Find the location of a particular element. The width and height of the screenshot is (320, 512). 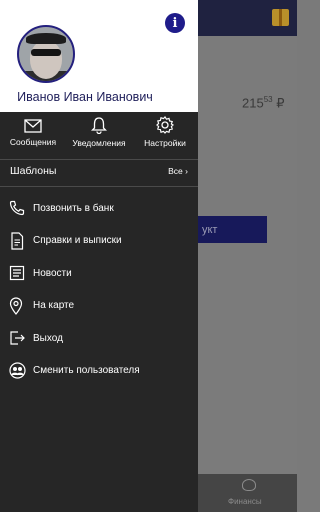

notifications-button: Уведомления is located at coordinates (99, 135).